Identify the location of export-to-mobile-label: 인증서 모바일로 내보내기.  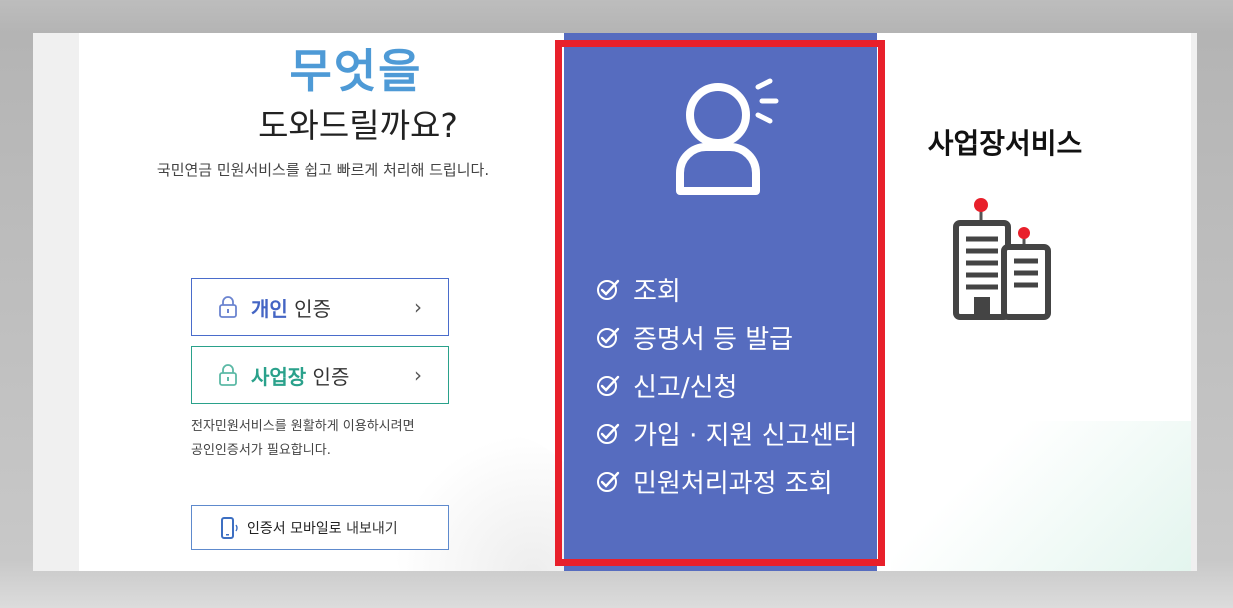
(322, 528).